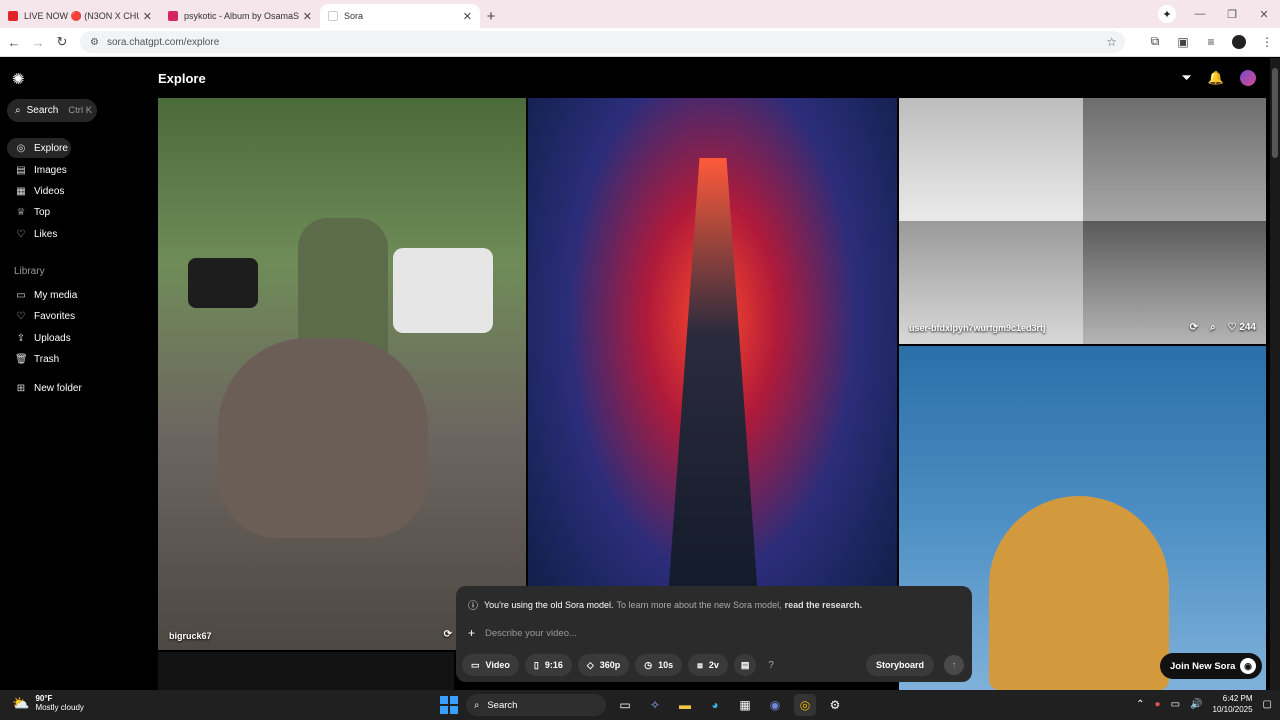 The width and height of the screenshot is (1280, 720). Describe the element at coordinates (659, 665) in the screenshot. I see `duration-select: ◷ 10s` at that location.